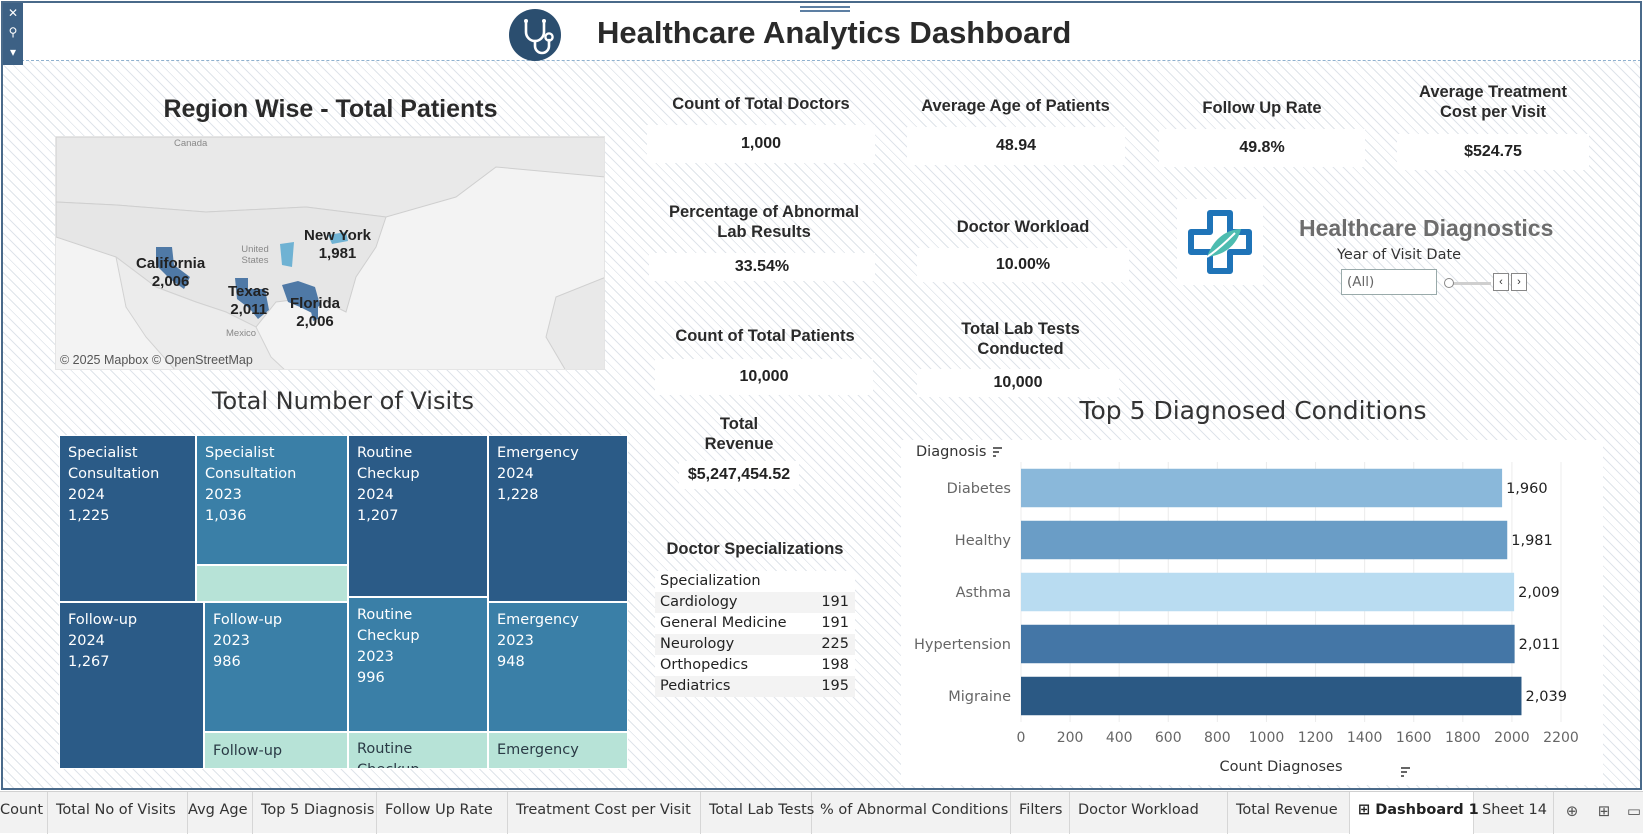 The width and height of the screenshot is (1643, 834). What do you see at coordinates (191, 143) in the screenshot?
I see `country-label-canada: Canada` at bounding box center [191, 143].